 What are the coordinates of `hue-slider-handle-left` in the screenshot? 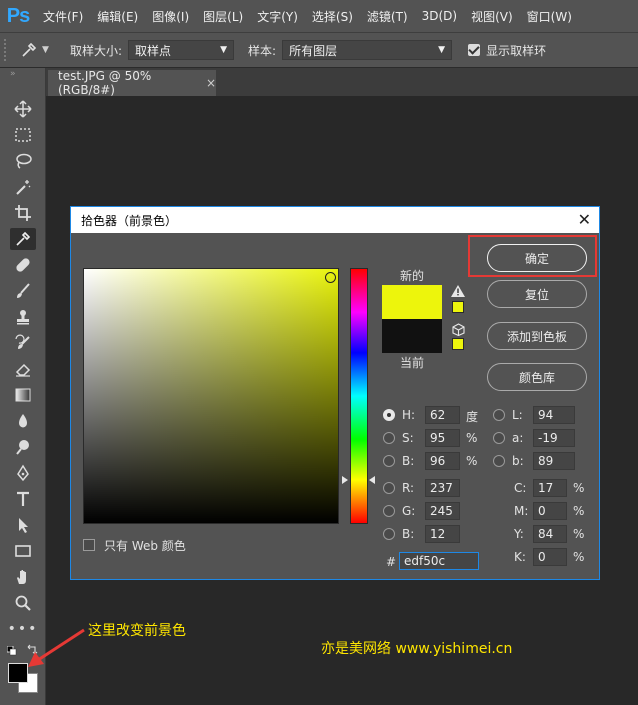 It's located at (345, 480).